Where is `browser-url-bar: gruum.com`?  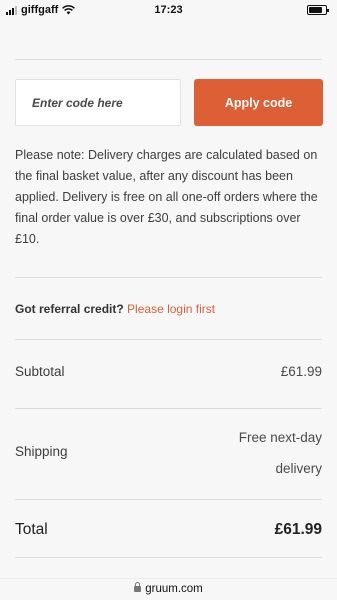
browser-url-bar: gruum.com is located at coordinates (168, 589).